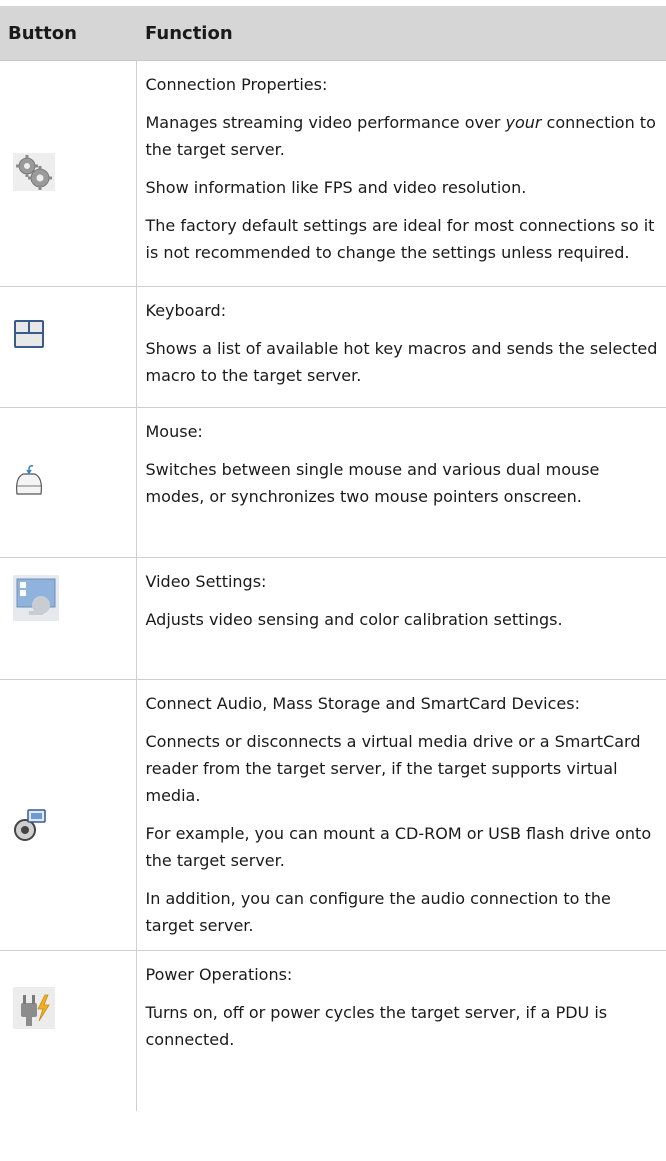 The width and height of the screenshot is (666, 1161). What do you see at coordinates (186, 310) in the screenshot?
I see `function-title: Keyboard:` at bounding box center [186, 310].